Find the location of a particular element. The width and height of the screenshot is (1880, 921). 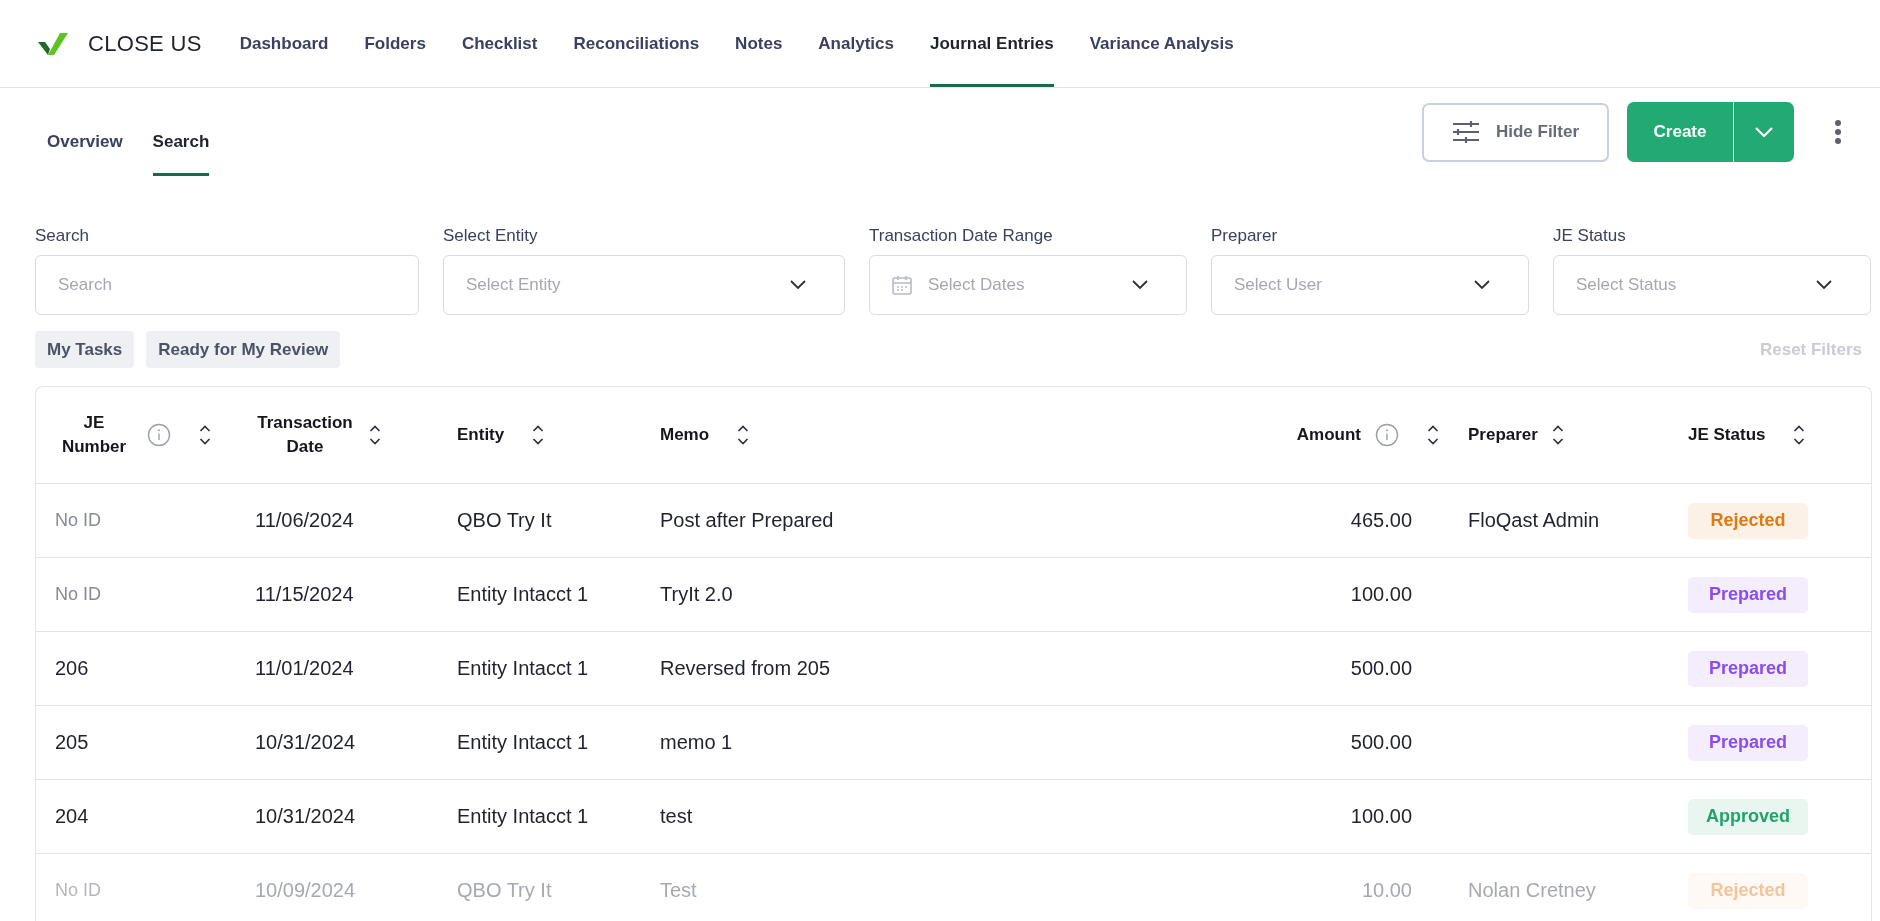

memo-cell: Test is located at coordinates (678, 890).